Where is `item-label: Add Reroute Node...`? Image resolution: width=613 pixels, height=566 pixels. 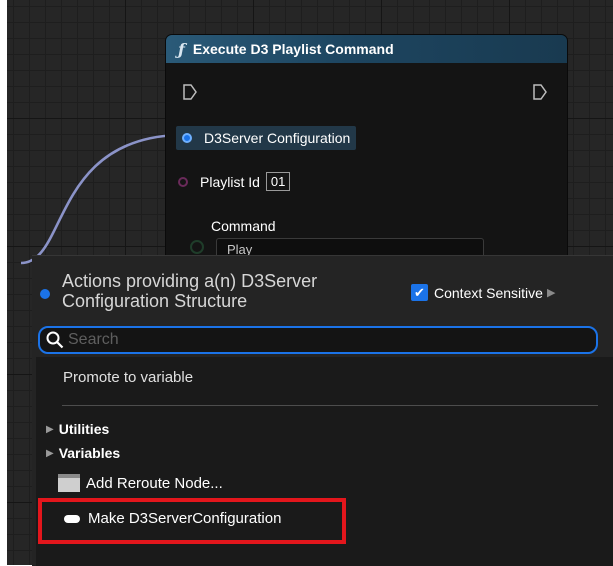
item-label: Add Reroute Node... is located at coordinates (154, 483).